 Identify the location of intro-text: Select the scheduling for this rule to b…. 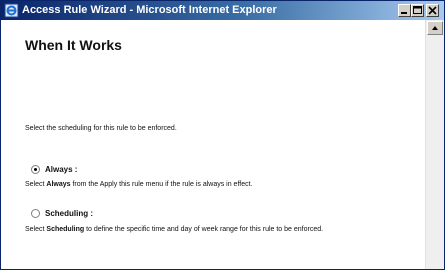
(101, 128).